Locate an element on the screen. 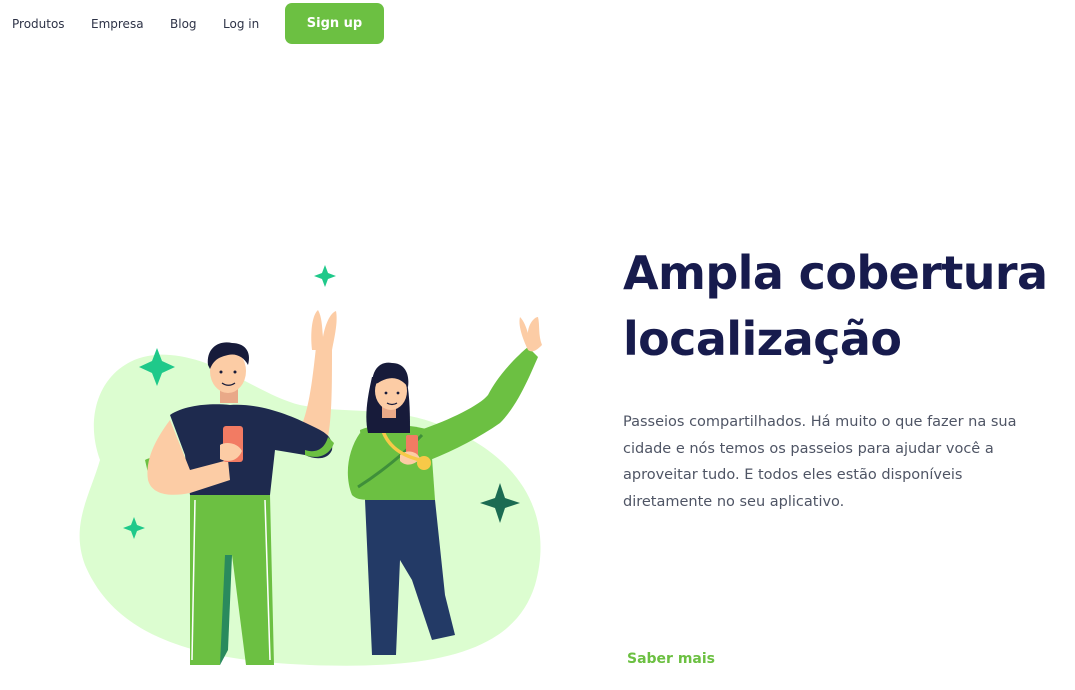 Image resolution: width=1075 pixels, height=690 pixels. signup-button: Sign up is located at coordinates (334, 23).